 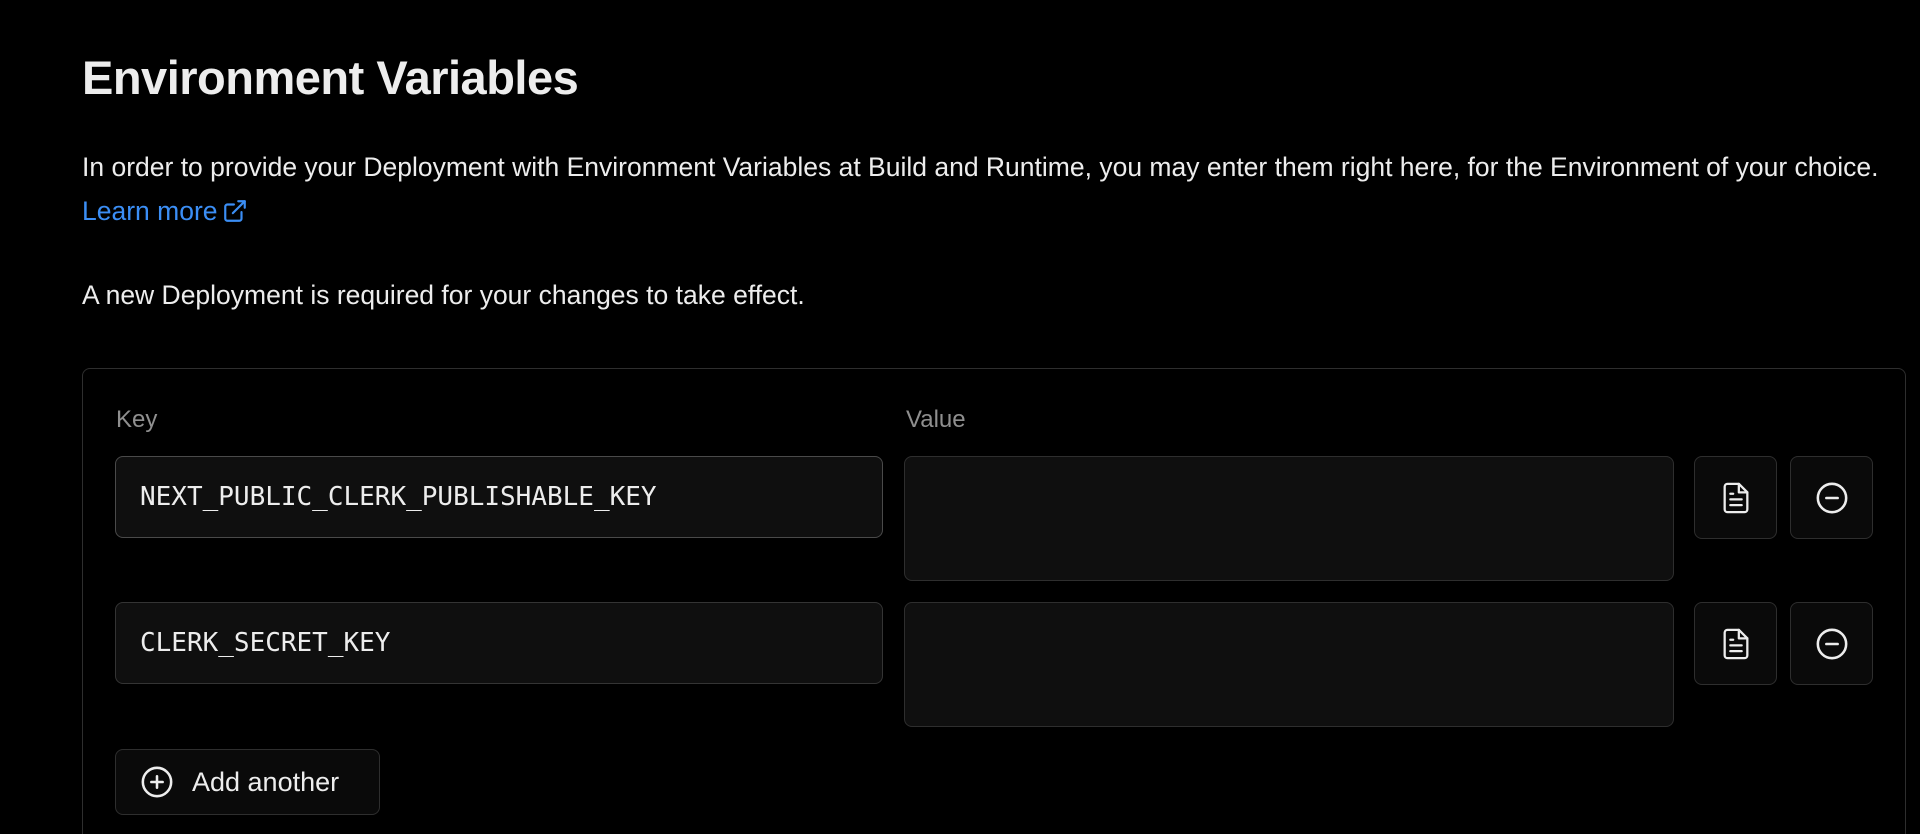 I want to click on learn-more-link: Learn more, so click(x=165, y=211).